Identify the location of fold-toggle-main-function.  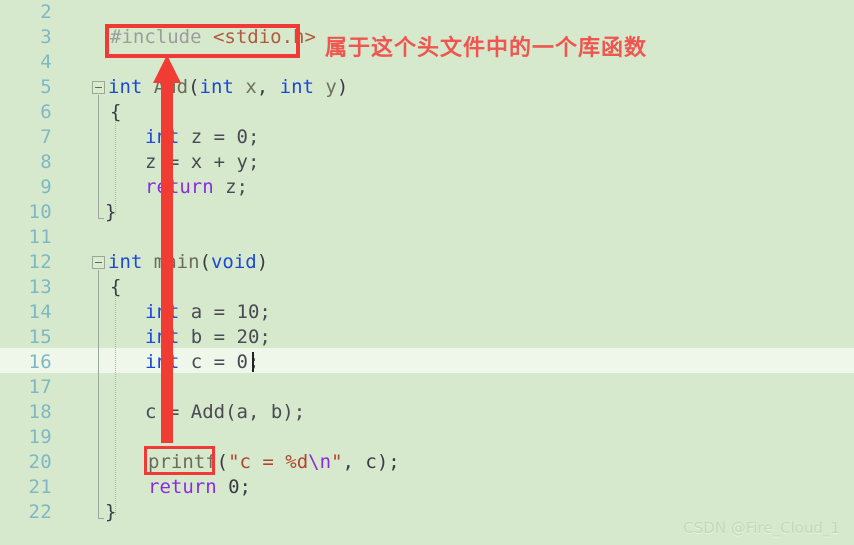
(98, 262).